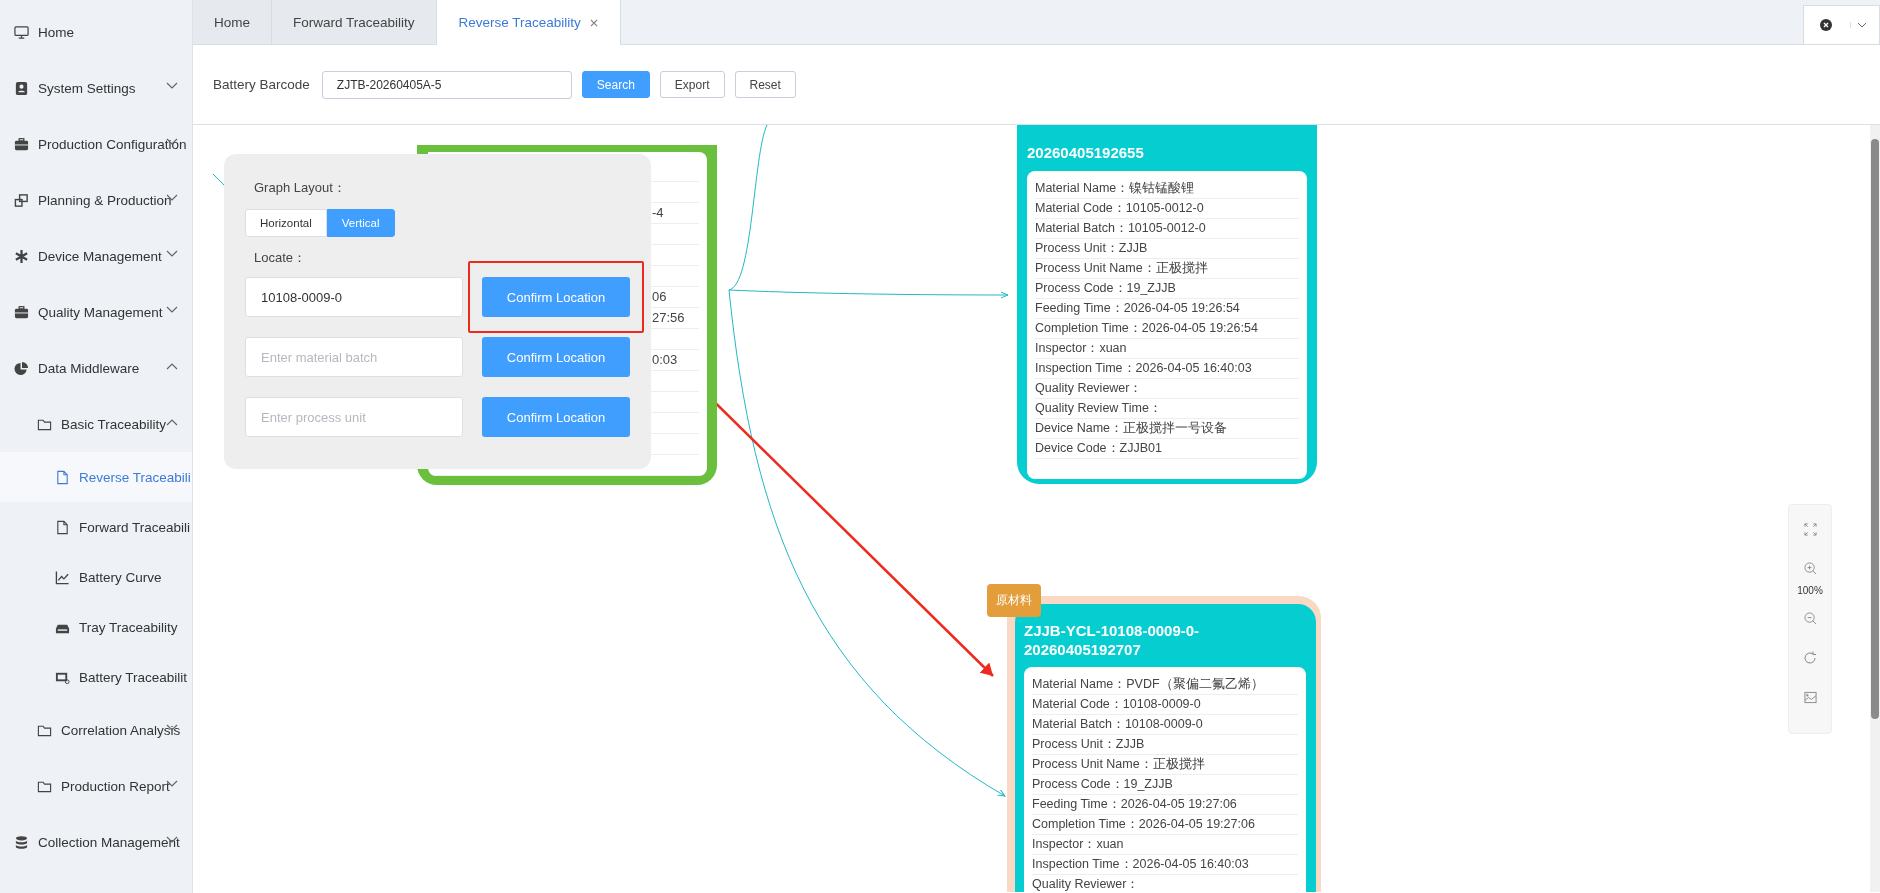 The height and width of the screenshot is (893, 1880). What do you see at coordinates (1014, 600) in the screenshot?
I see `node-tag: 原材料` at bounding box center [1014, 600].